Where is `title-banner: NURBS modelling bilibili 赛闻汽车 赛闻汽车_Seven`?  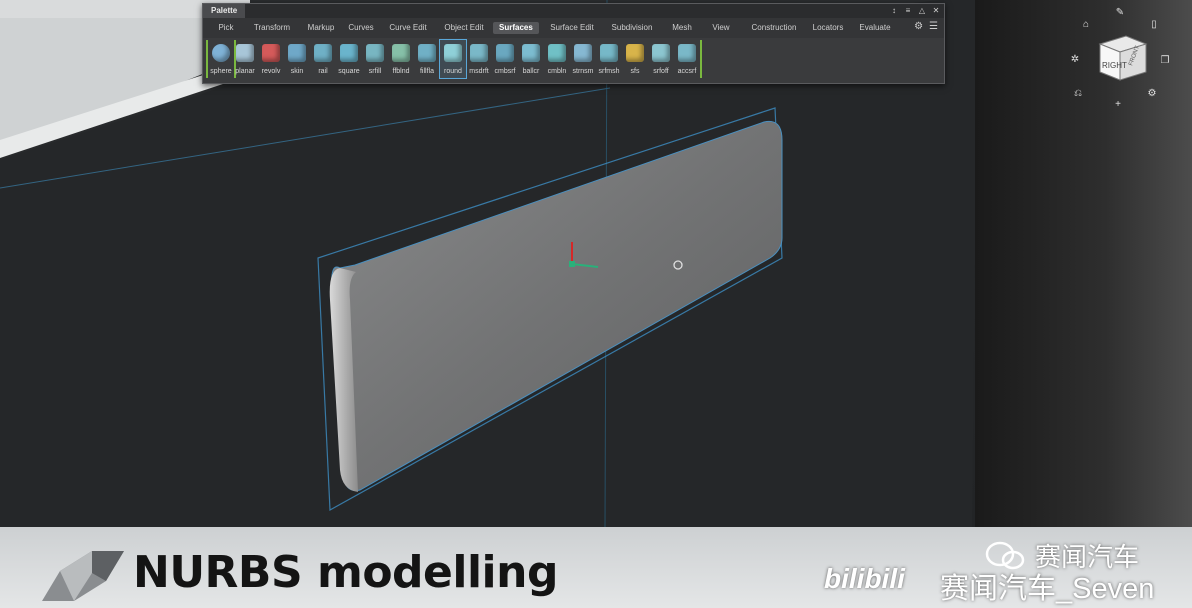
title-banner: NURBS modelling bilibili 赛闻汽车 赛闻汽车_Seven is located at coordinates (596, 567).